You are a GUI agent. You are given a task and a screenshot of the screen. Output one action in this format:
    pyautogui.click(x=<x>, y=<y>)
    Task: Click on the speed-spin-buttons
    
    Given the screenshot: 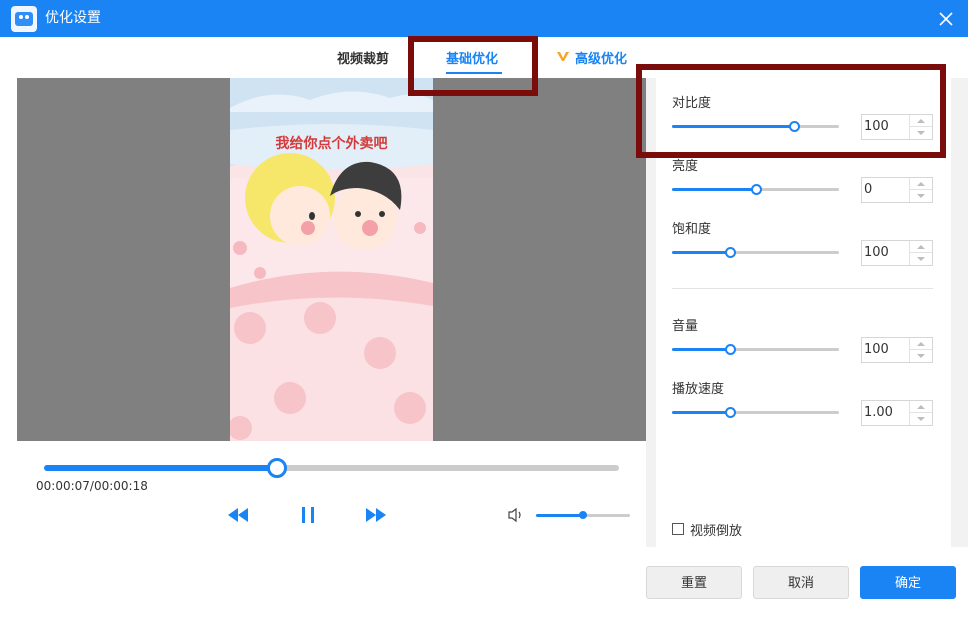 What is the action you would take?
    pyautogui.click(x=920, y=413)
    